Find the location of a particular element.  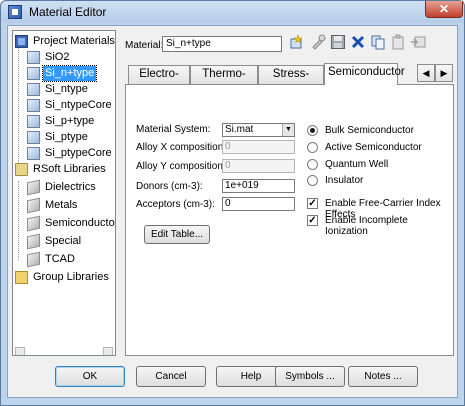

app-icon is located at coordinates (15, 12).